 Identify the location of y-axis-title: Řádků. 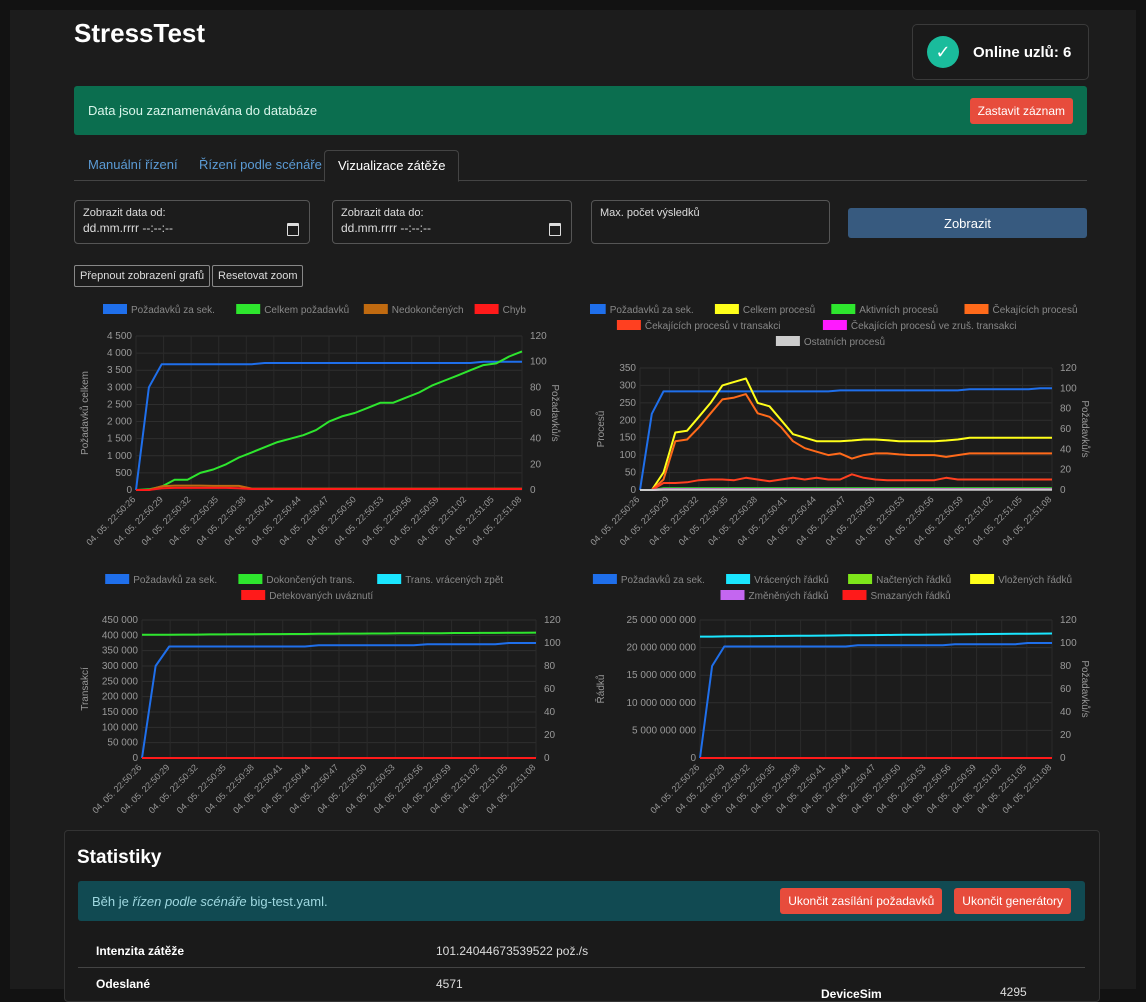
(600, 689).